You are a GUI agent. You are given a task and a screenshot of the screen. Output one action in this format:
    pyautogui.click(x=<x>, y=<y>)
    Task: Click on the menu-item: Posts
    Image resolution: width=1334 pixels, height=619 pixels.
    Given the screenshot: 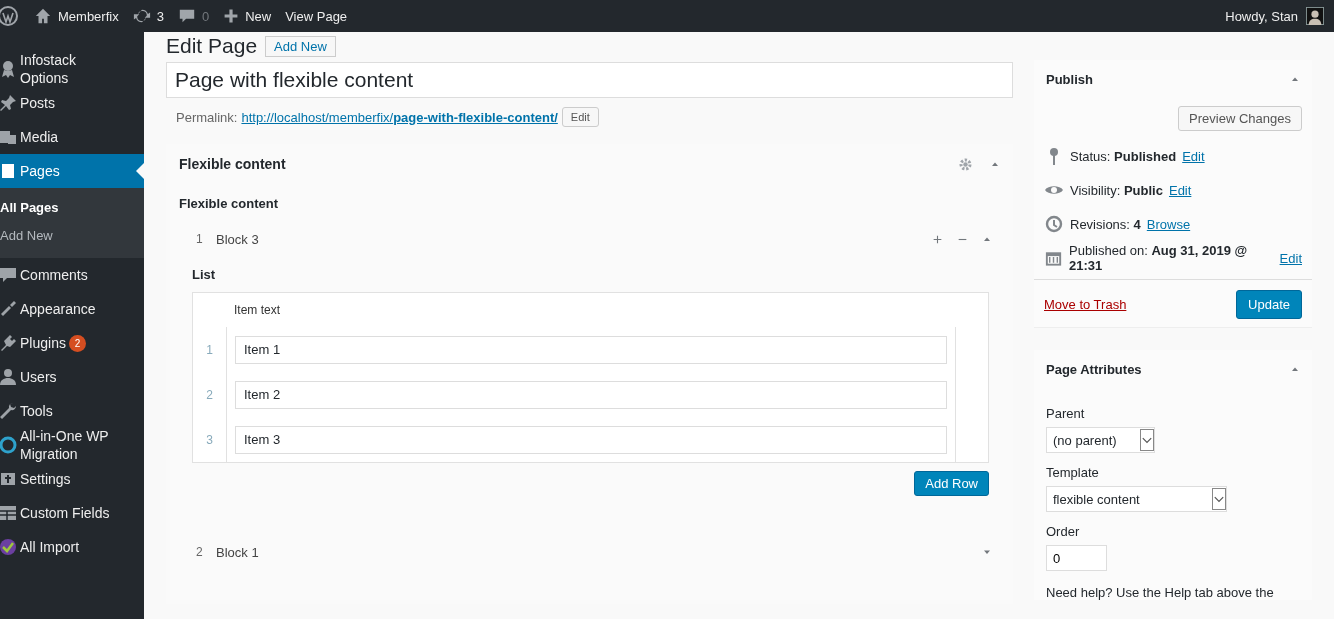 What is the action you would take?
    pyautogui.click(x=72, y=103)
    